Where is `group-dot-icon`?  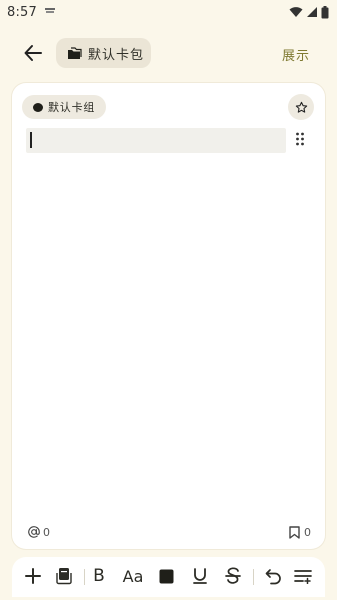
group-dot-icon is located at coordinates (38, 107).